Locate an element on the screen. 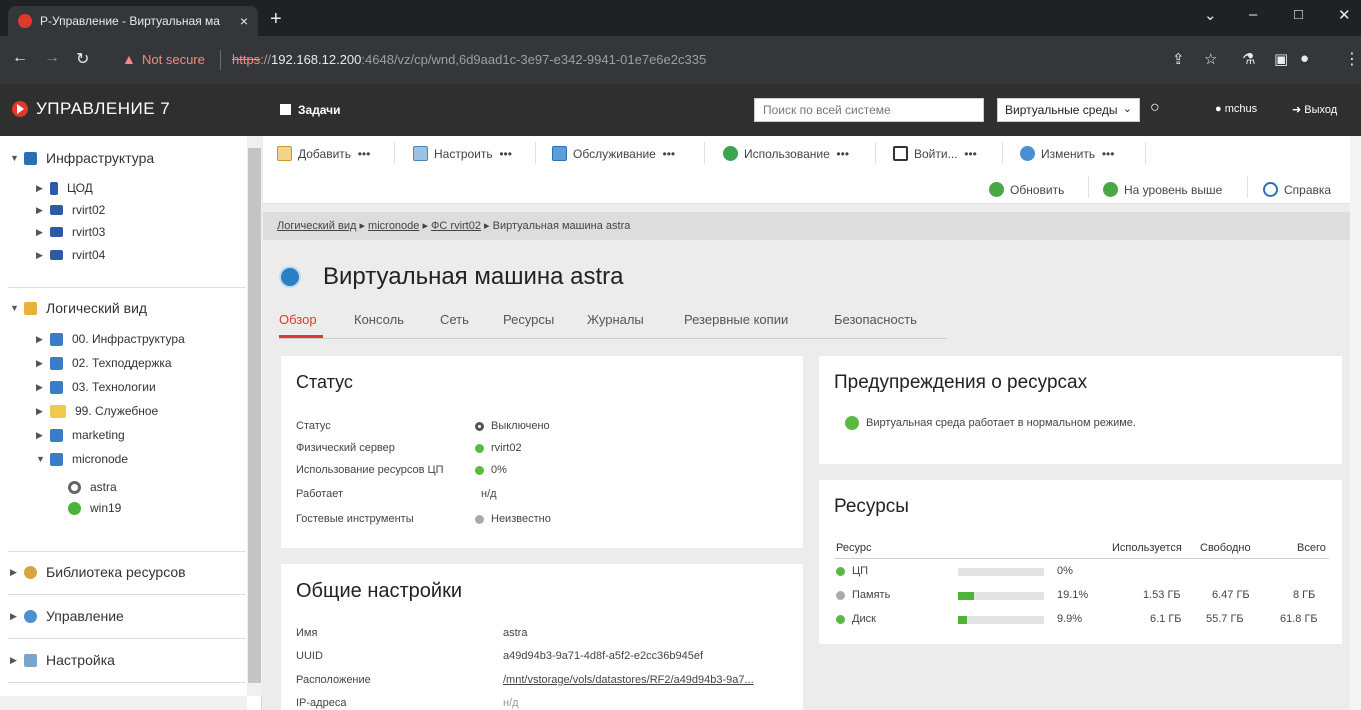 This screenshot has width=1361, height=710. sidebar-section-management: ▶ Управление is located at coordinates (67, 616).